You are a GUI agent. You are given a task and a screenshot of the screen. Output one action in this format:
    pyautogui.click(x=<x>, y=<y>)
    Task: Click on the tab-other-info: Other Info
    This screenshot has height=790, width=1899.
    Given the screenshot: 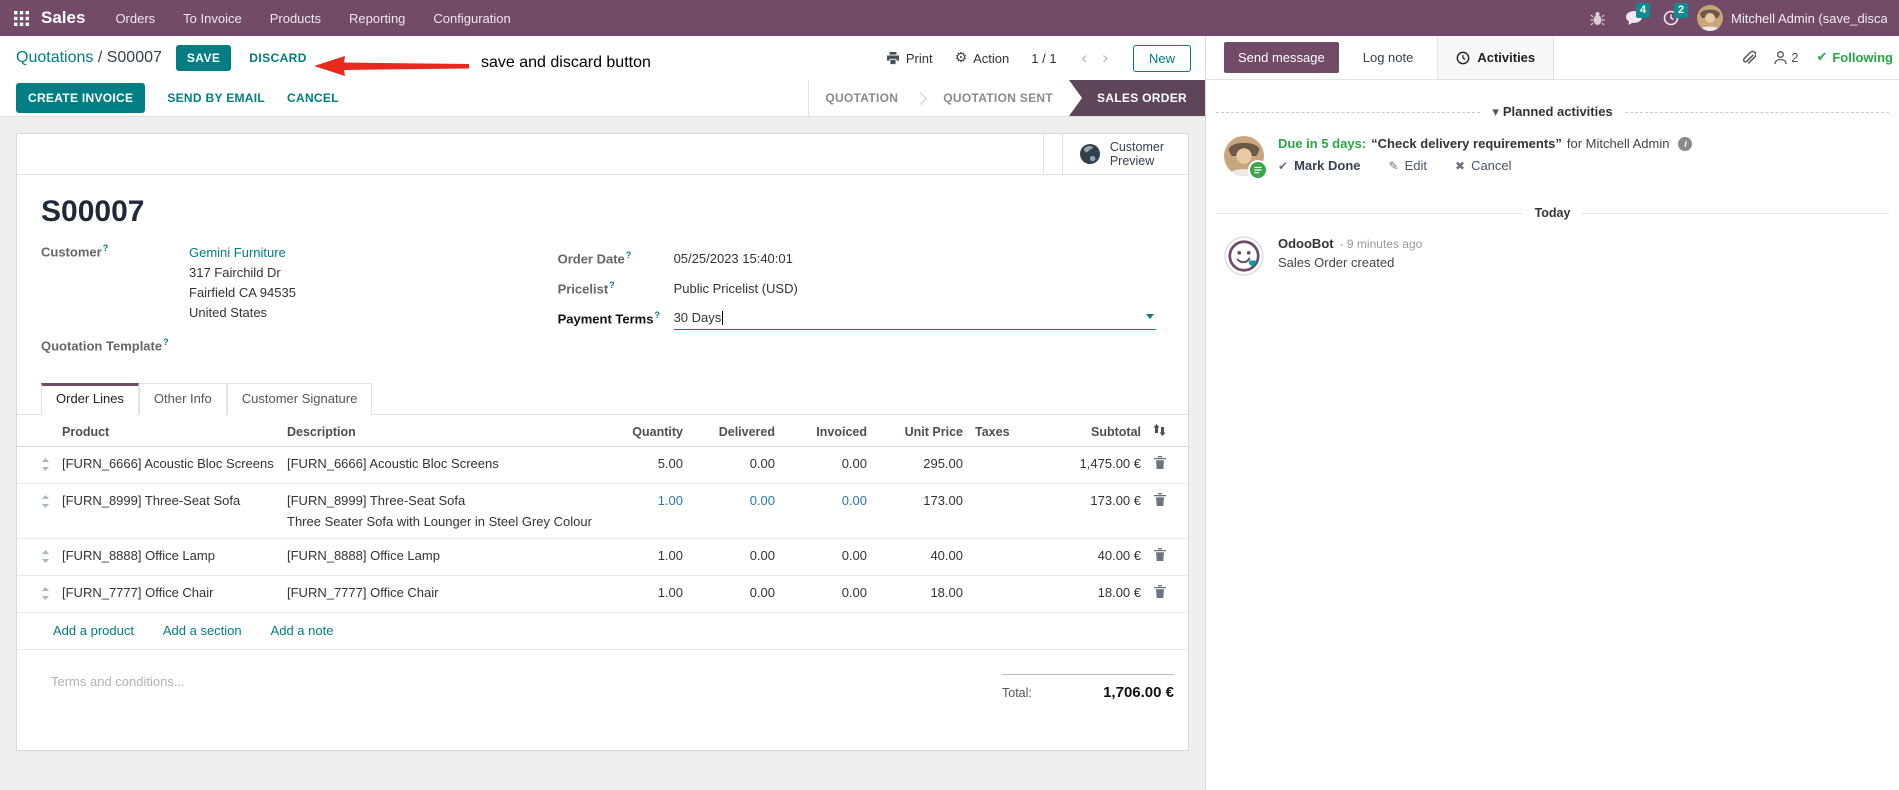 What is the action you would take?
    pyautogui.click(x=182, y=399)
    